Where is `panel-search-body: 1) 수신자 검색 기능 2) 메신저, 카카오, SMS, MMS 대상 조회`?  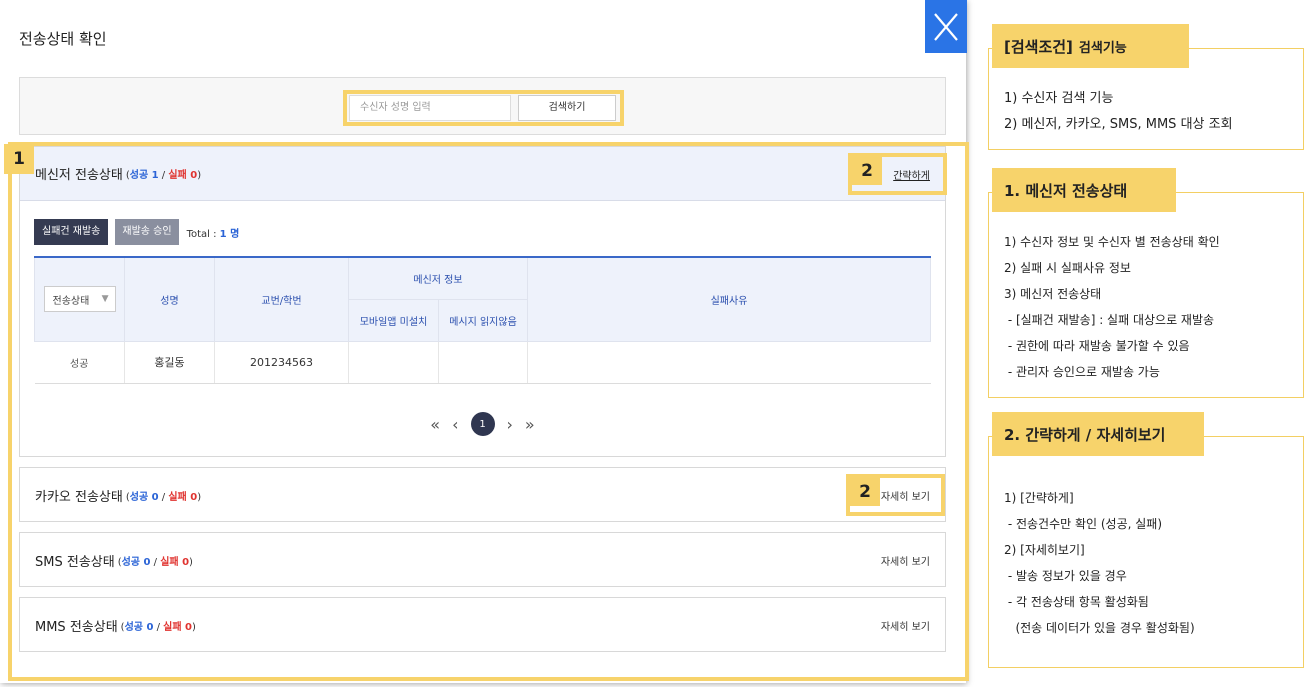
panel-search-body: 1) 수신자 검색 기능 2) 메신저, 카카오, SMS, MMS 대상 조회 is located at coordinates (1118, 111).